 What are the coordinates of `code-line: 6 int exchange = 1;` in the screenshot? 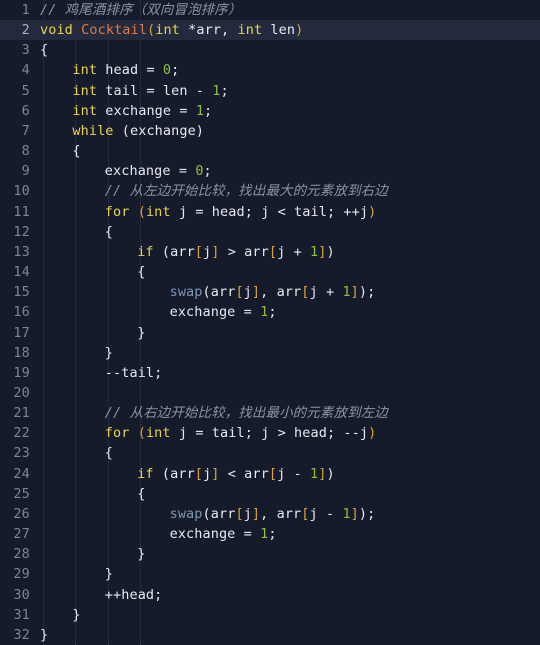 It's located at (270, 111).